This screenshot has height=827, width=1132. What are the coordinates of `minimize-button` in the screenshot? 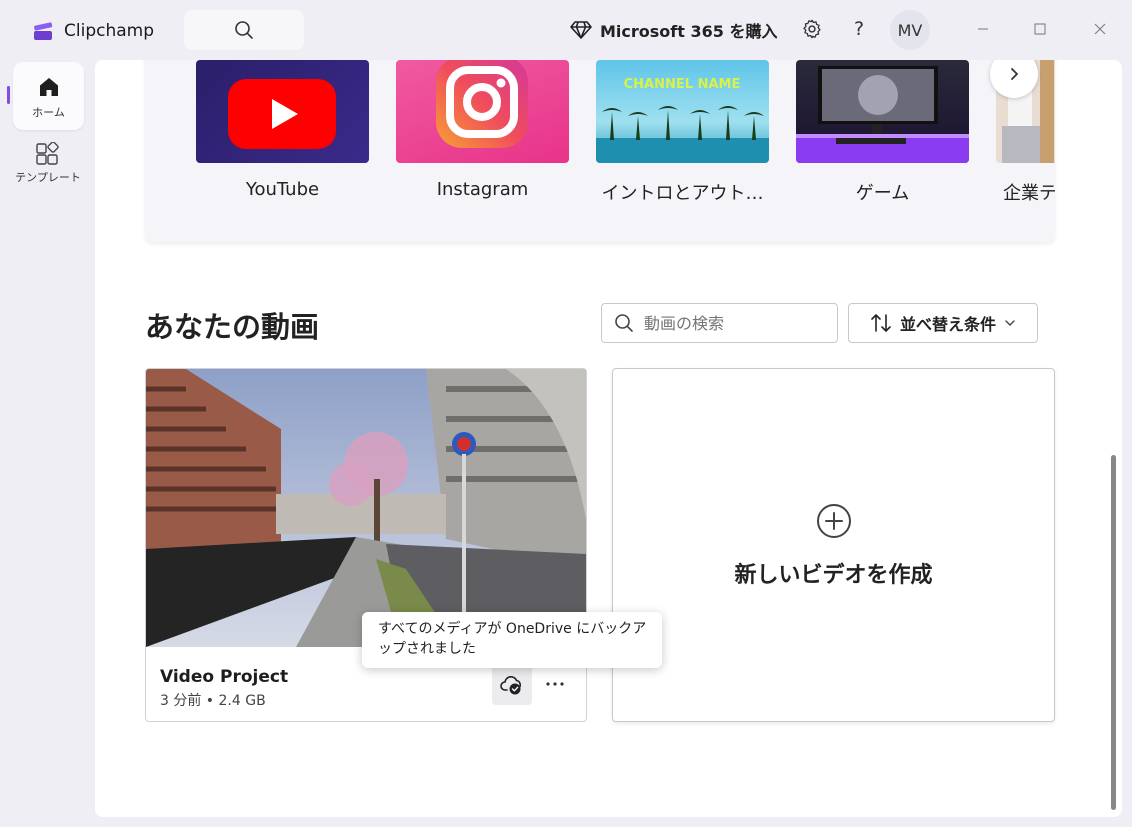 It's located at (983, 29).